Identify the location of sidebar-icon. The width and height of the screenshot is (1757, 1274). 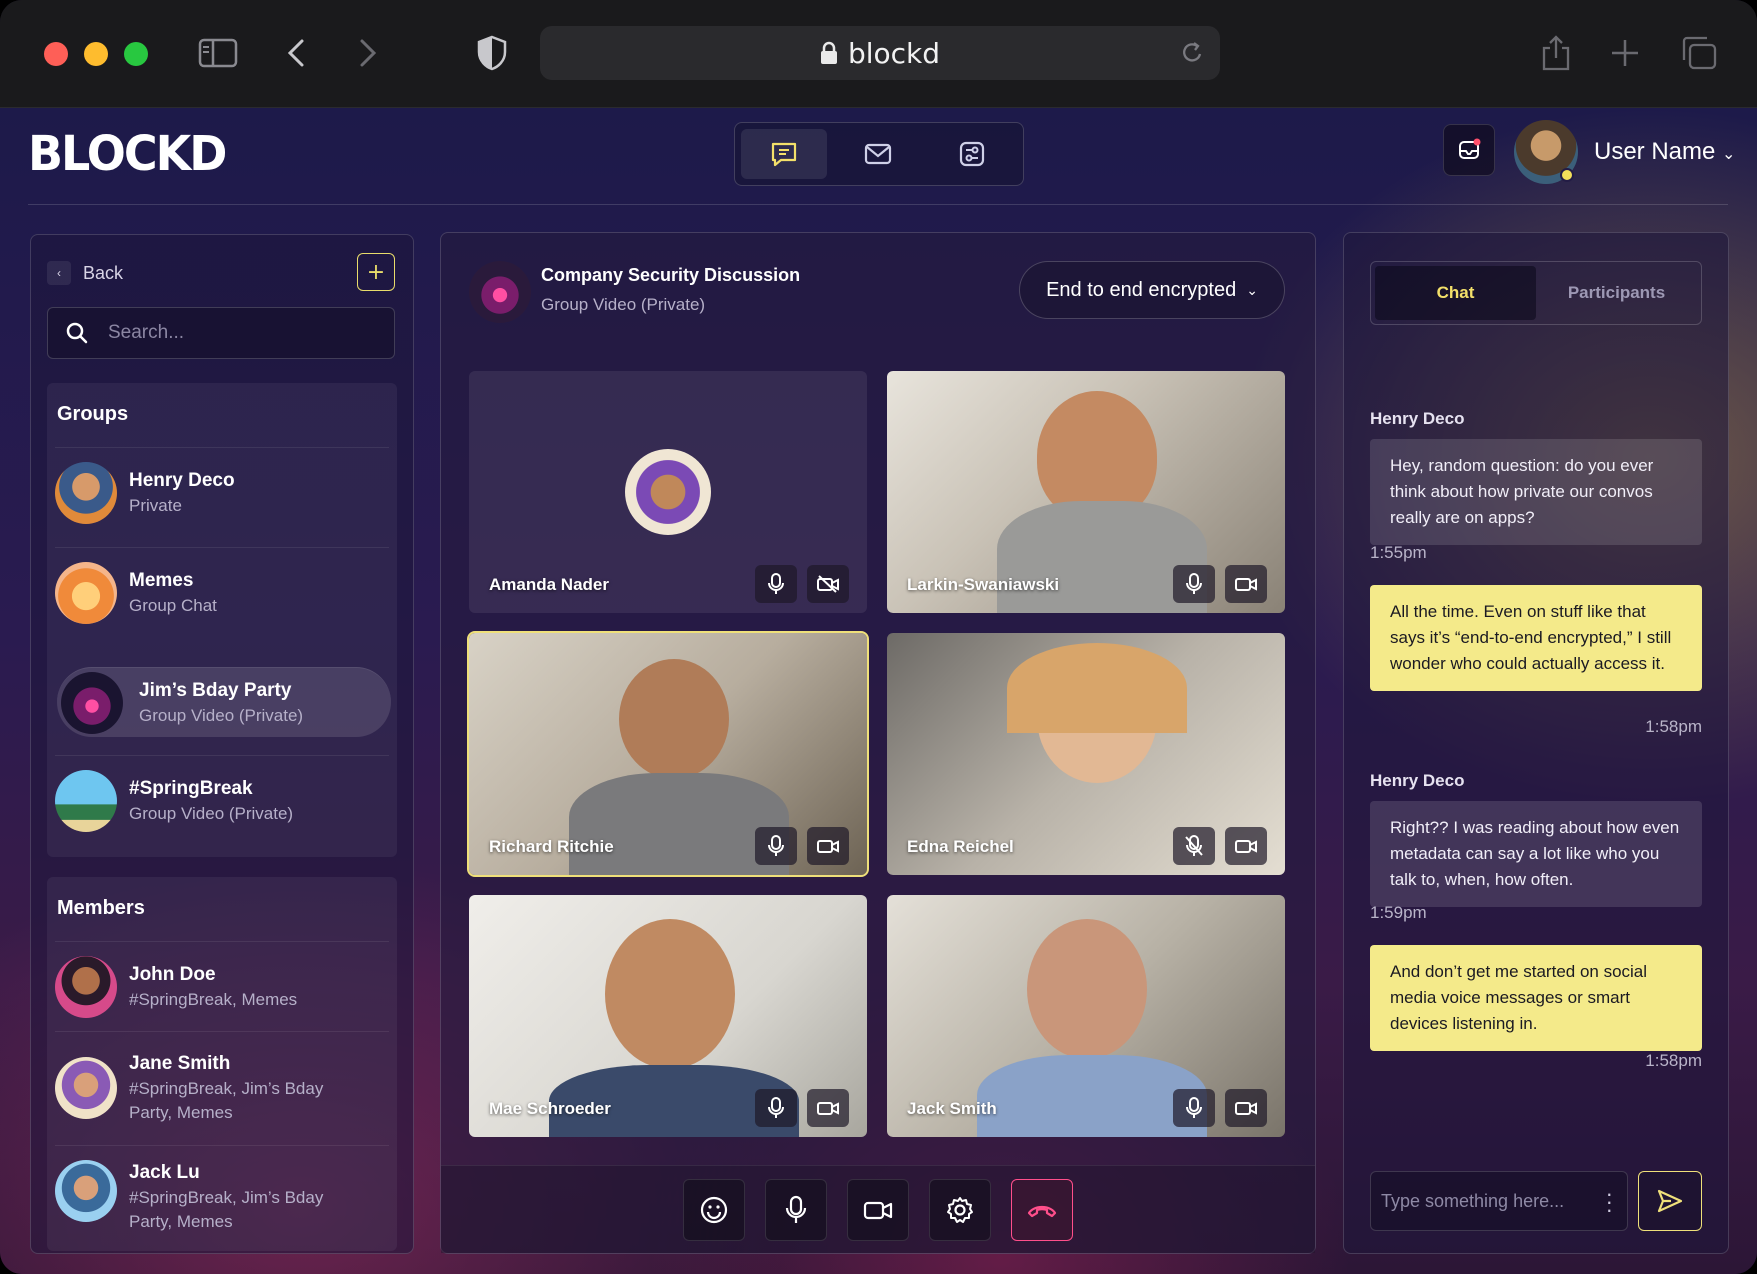
(218, 53).